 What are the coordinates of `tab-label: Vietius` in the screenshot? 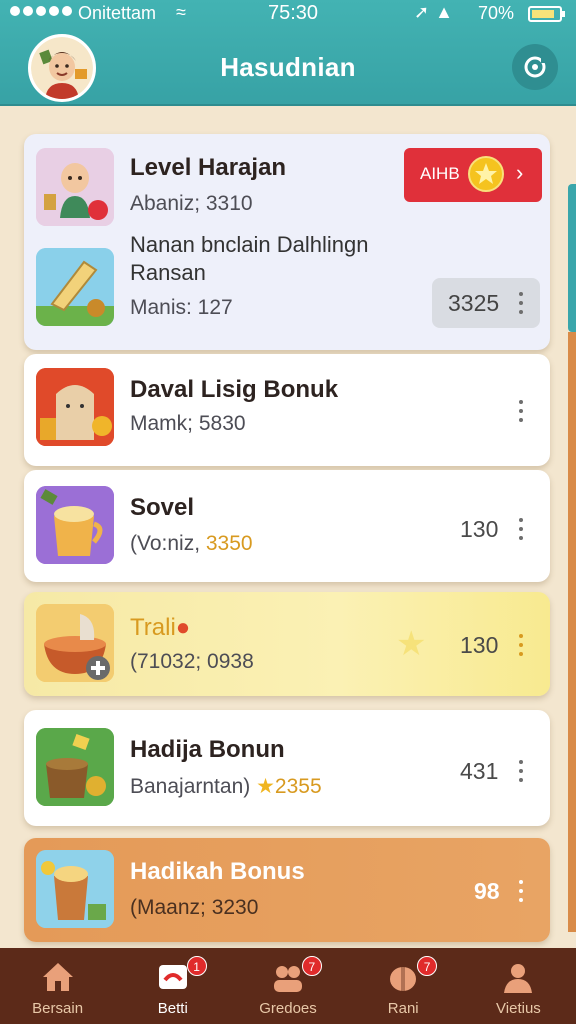 It's located at (518, 1008).